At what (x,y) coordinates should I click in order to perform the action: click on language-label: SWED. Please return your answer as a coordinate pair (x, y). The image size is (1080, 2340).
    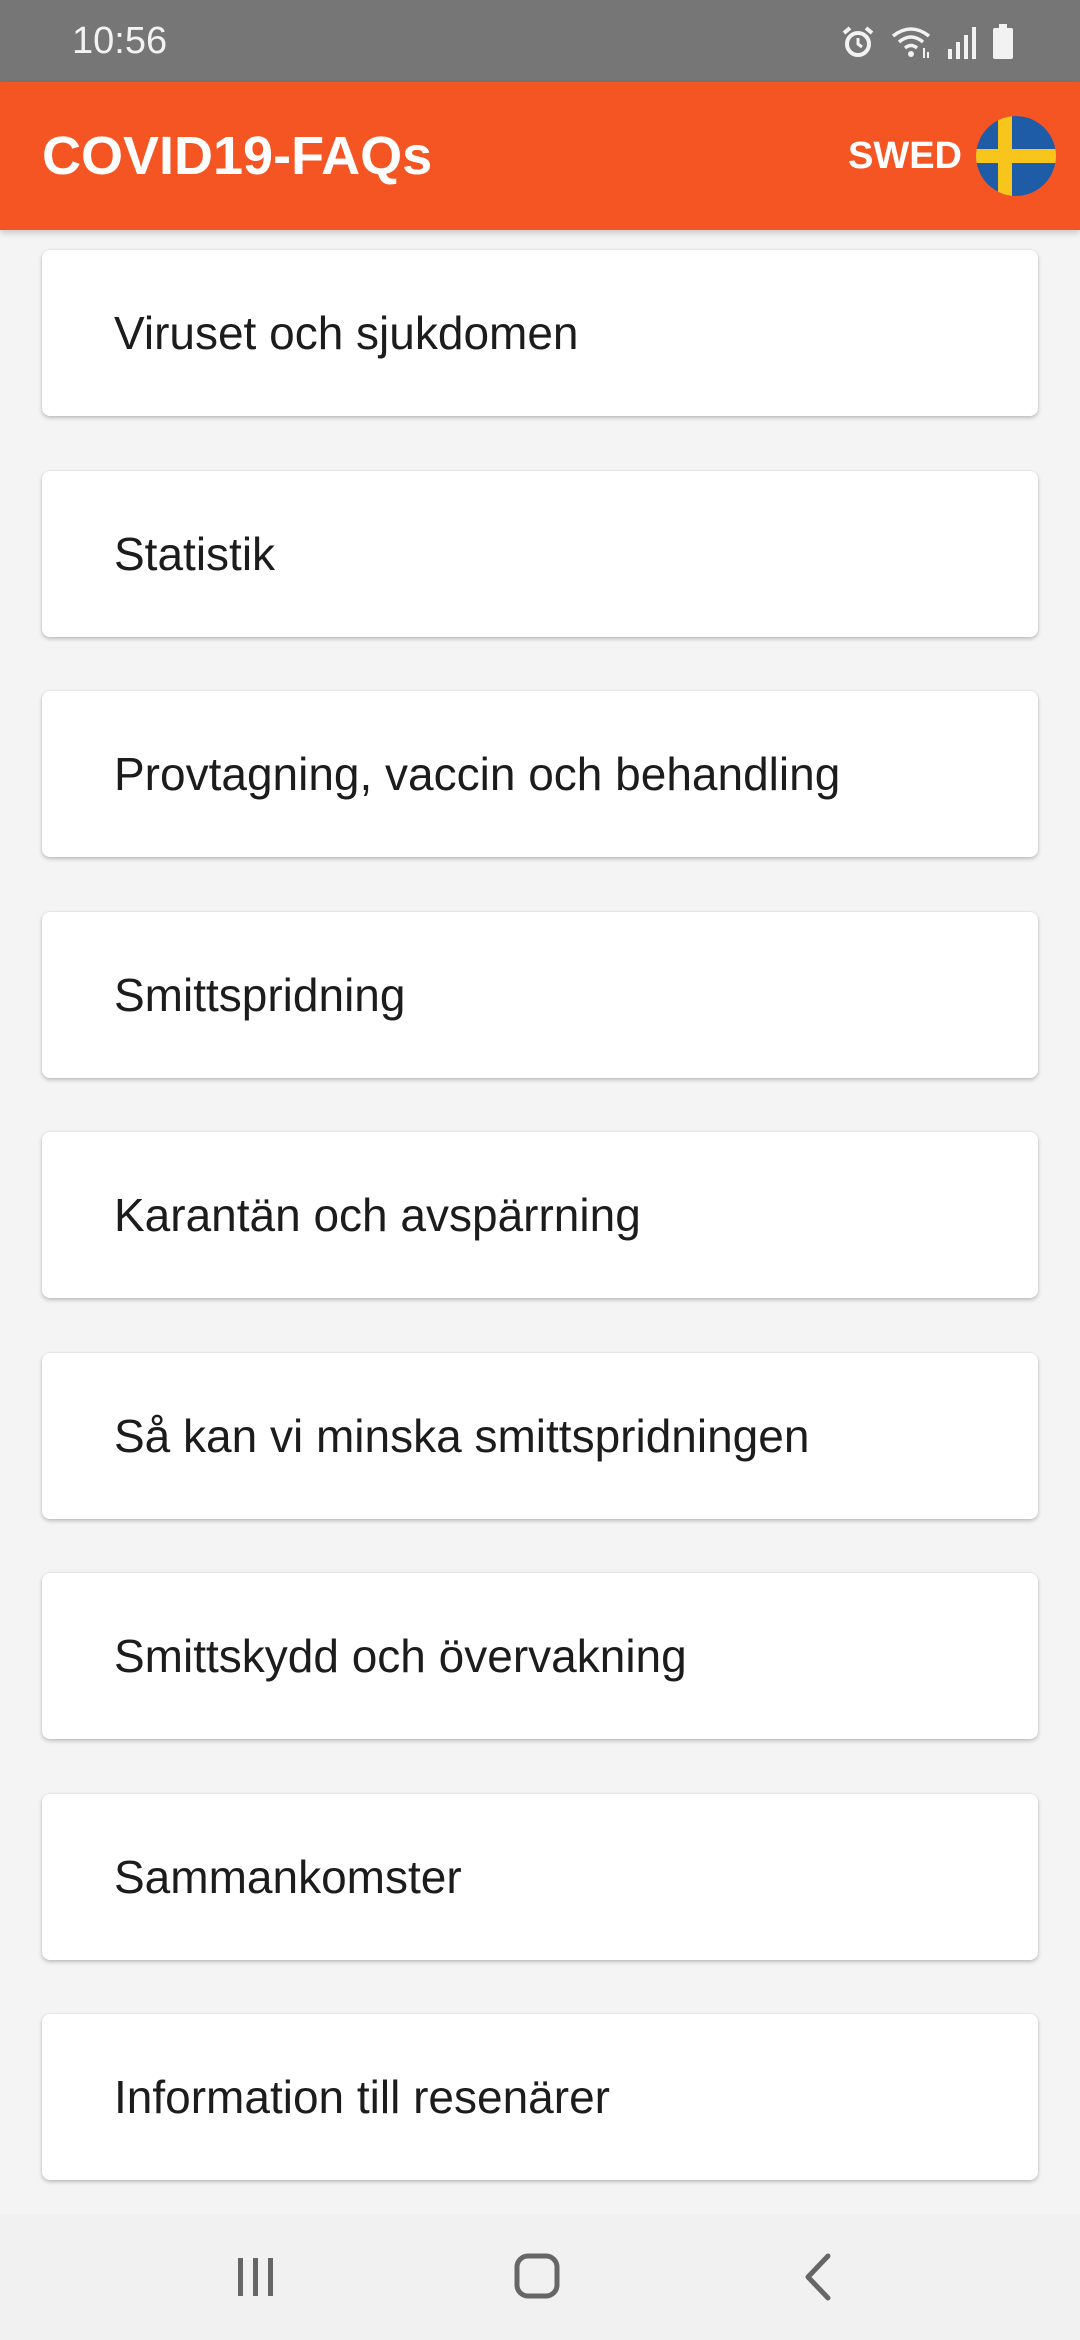
    Looking at the image, I should click on (905, 155).